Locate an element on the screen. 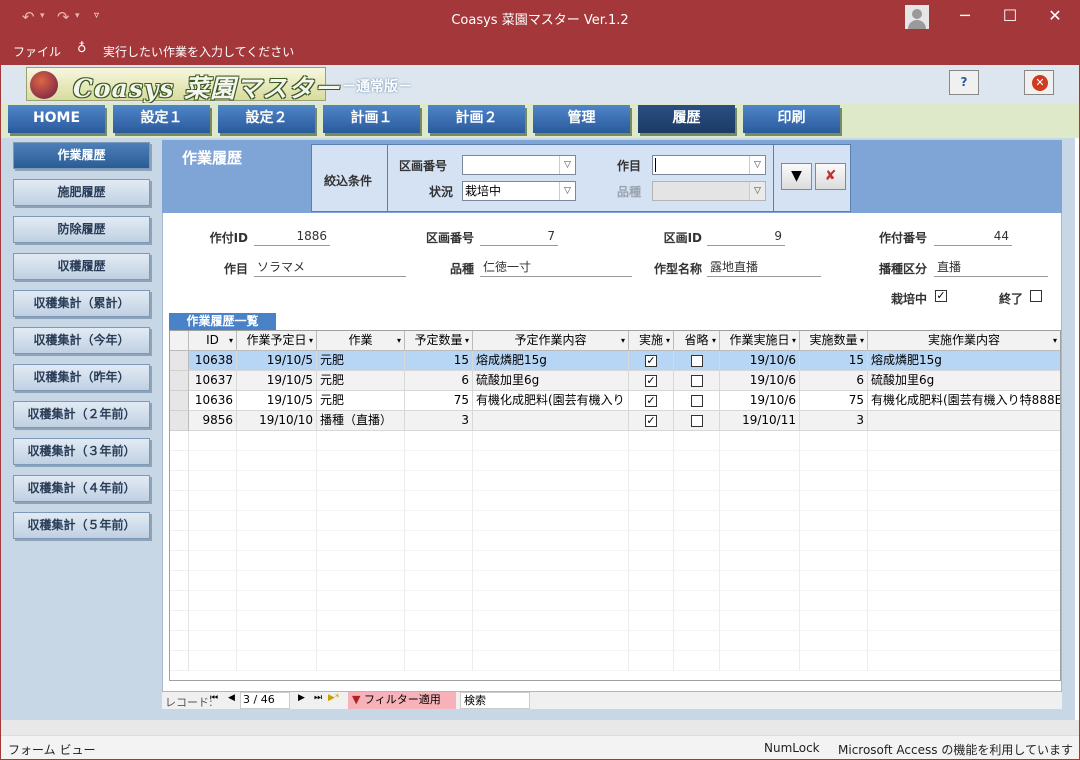 This screenshot has width=1080, height=760. tab-settings-1: 設定１ is located at coordinates (161, 119).